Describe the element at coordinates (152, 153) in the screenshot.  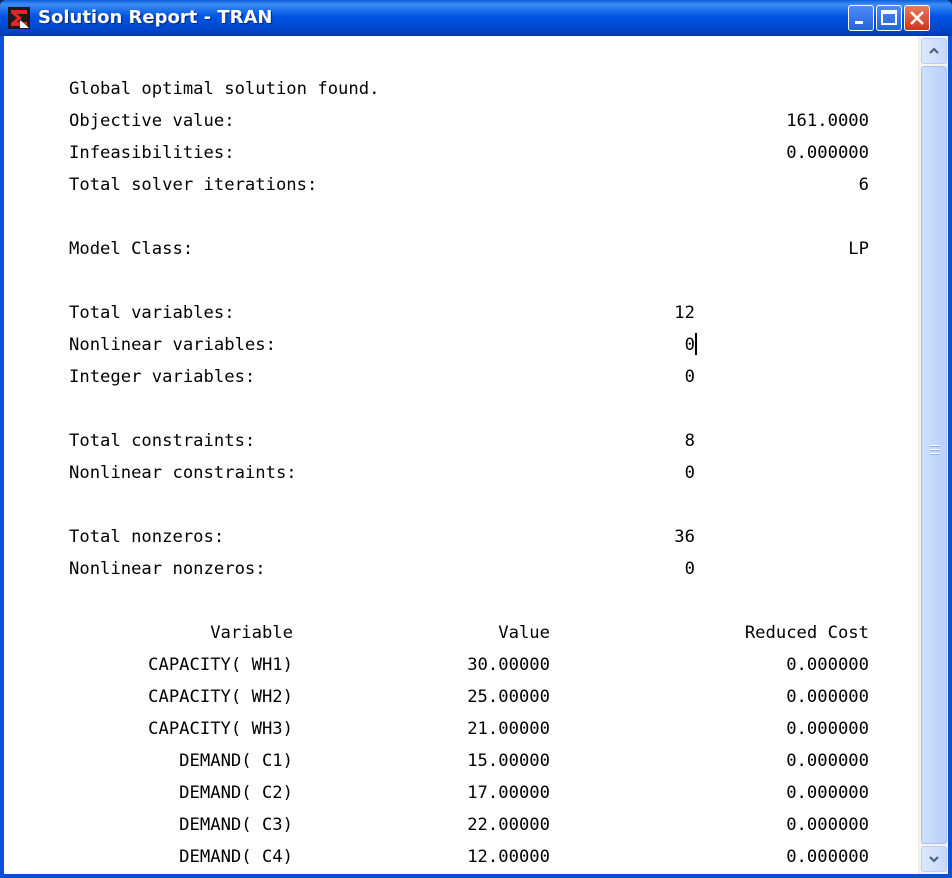
I see `infeasibilities-label: Infeasibilities:` at that location.